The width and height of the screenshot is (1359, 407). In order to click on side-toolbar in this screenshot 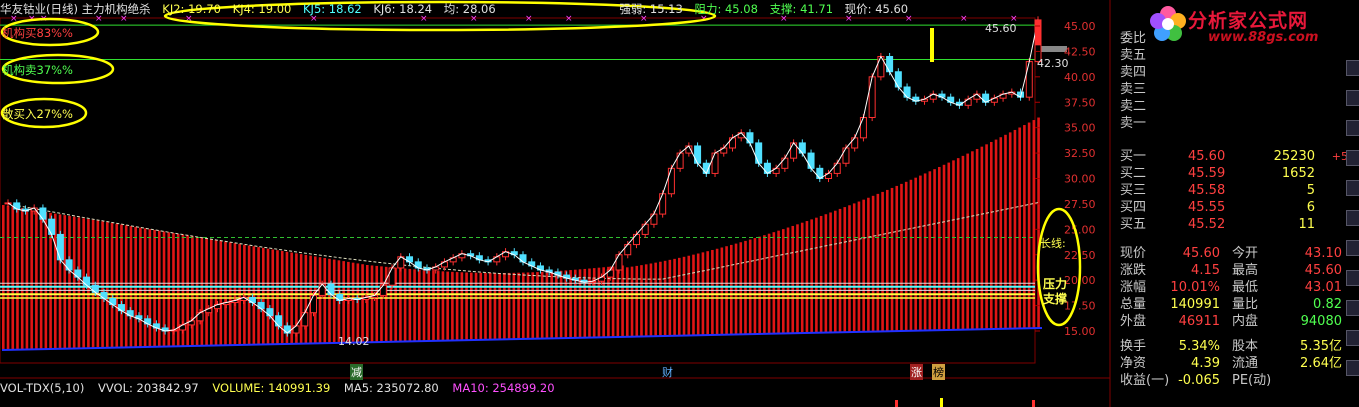, I will do `click(1352, 228)`.